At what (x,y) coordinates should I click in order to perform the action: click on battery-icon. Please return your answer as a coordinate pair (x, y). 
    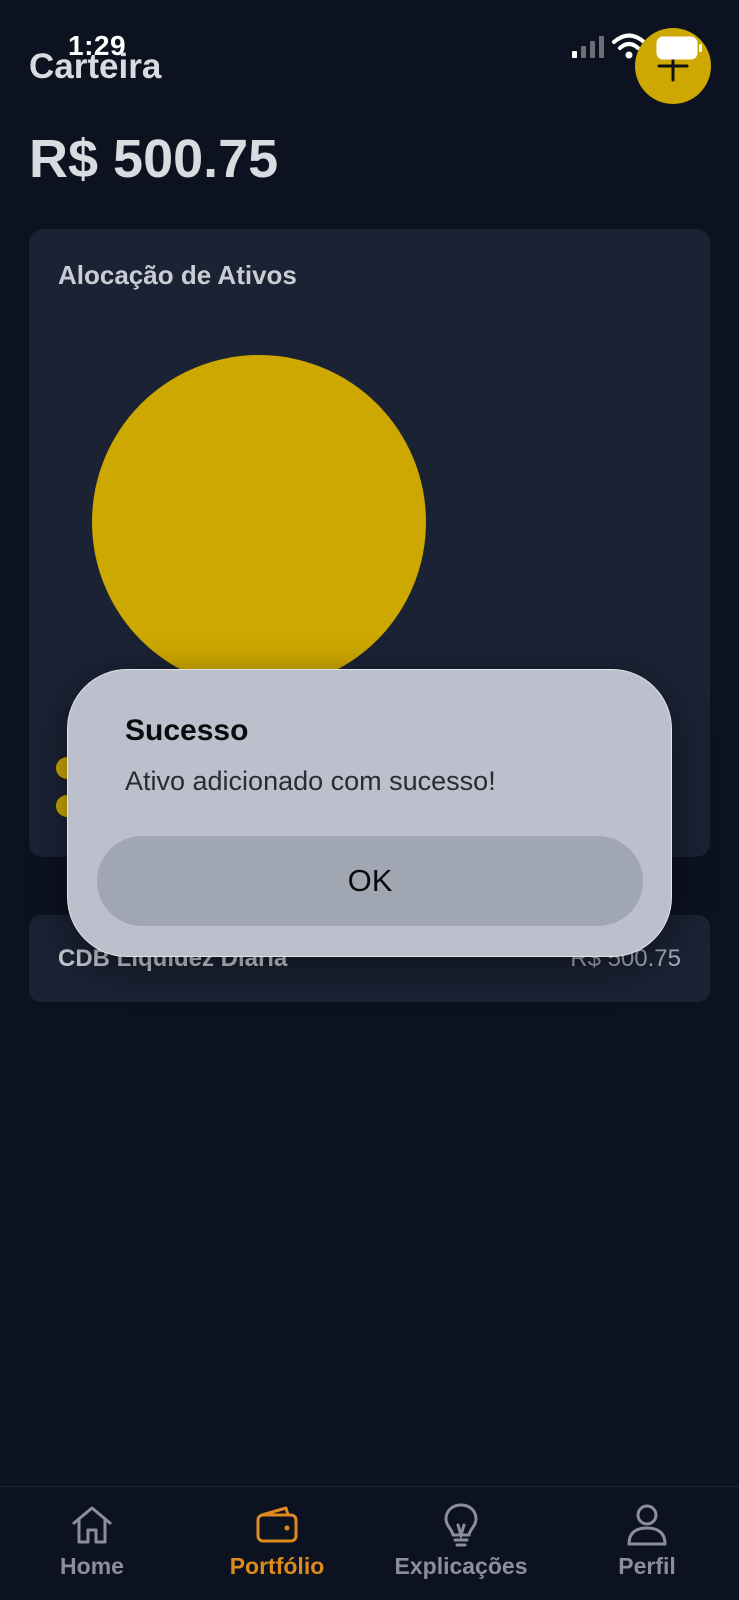
    Looking at the image, I should click on (679, 48).